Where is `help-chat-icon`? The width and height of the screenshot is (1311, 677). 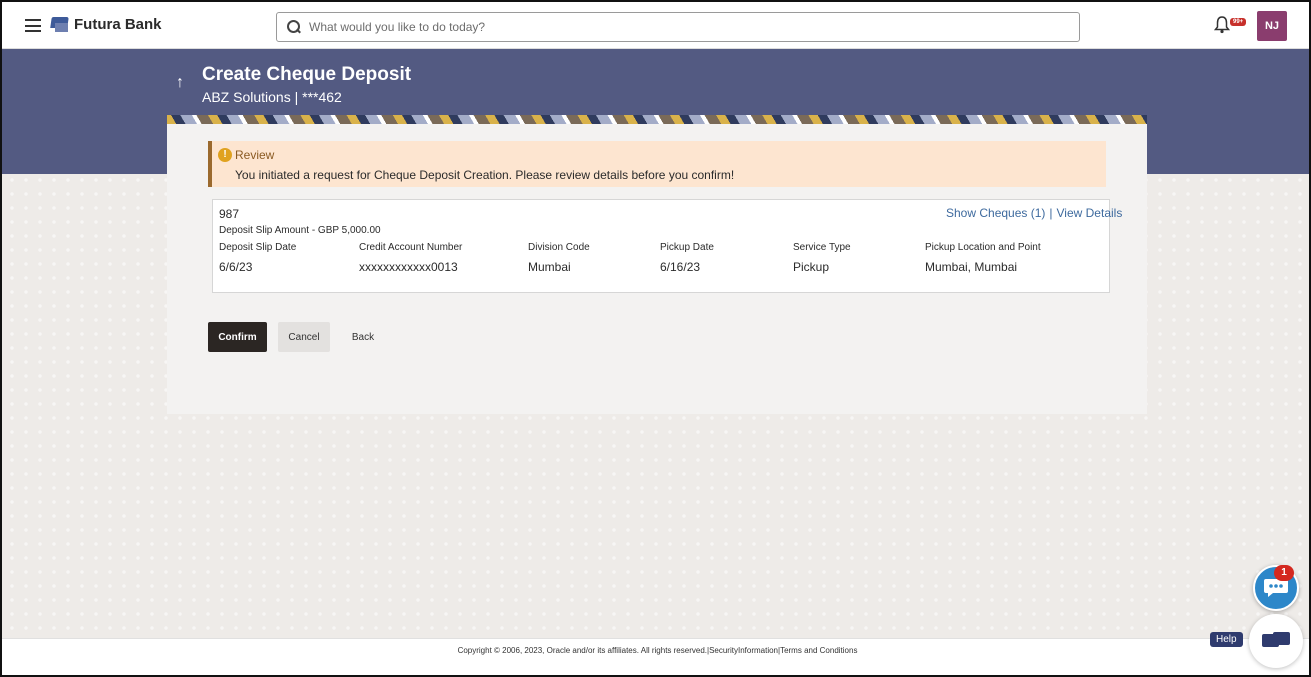 help-chat-icon is located at coordinates (1276, 639).